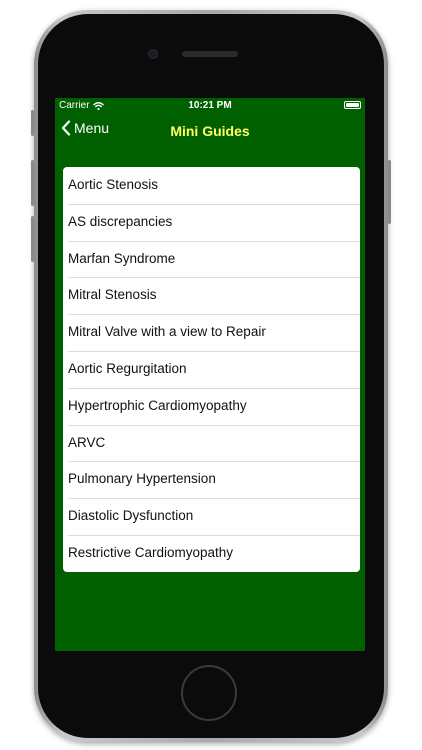 This screenshot has width=422, height=750. What do you see at coordinates (211, 516) in the screenshot?
I see `list-item-diastolic-dysfunction: Diastolic Dysfunction` at bounding box center [211, 516].